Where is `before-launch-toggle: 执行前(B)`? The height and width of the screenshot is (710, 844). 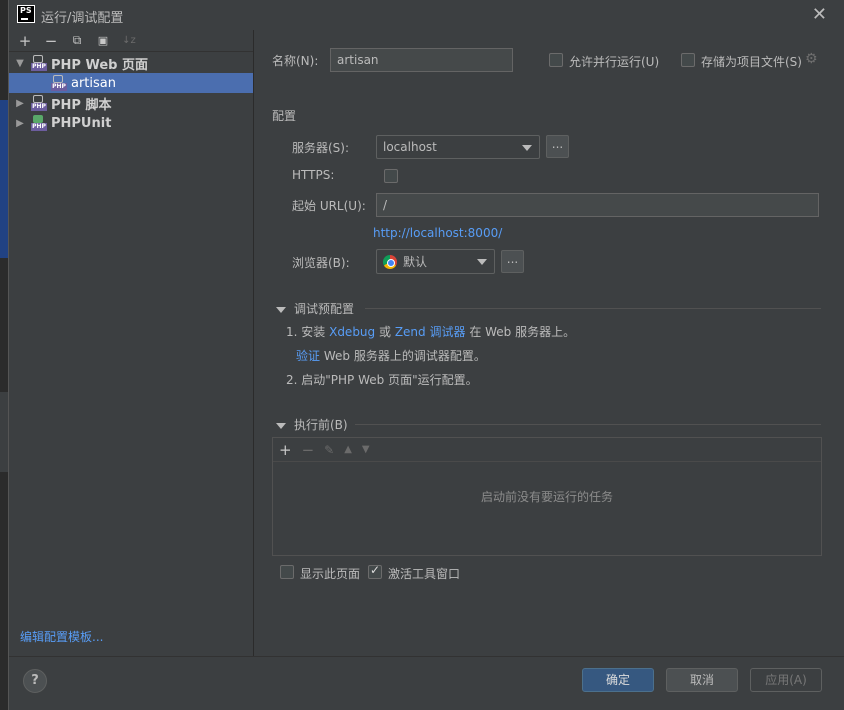
before-launch-toggle: 执行前(B) is located at coordinates (312, 424).